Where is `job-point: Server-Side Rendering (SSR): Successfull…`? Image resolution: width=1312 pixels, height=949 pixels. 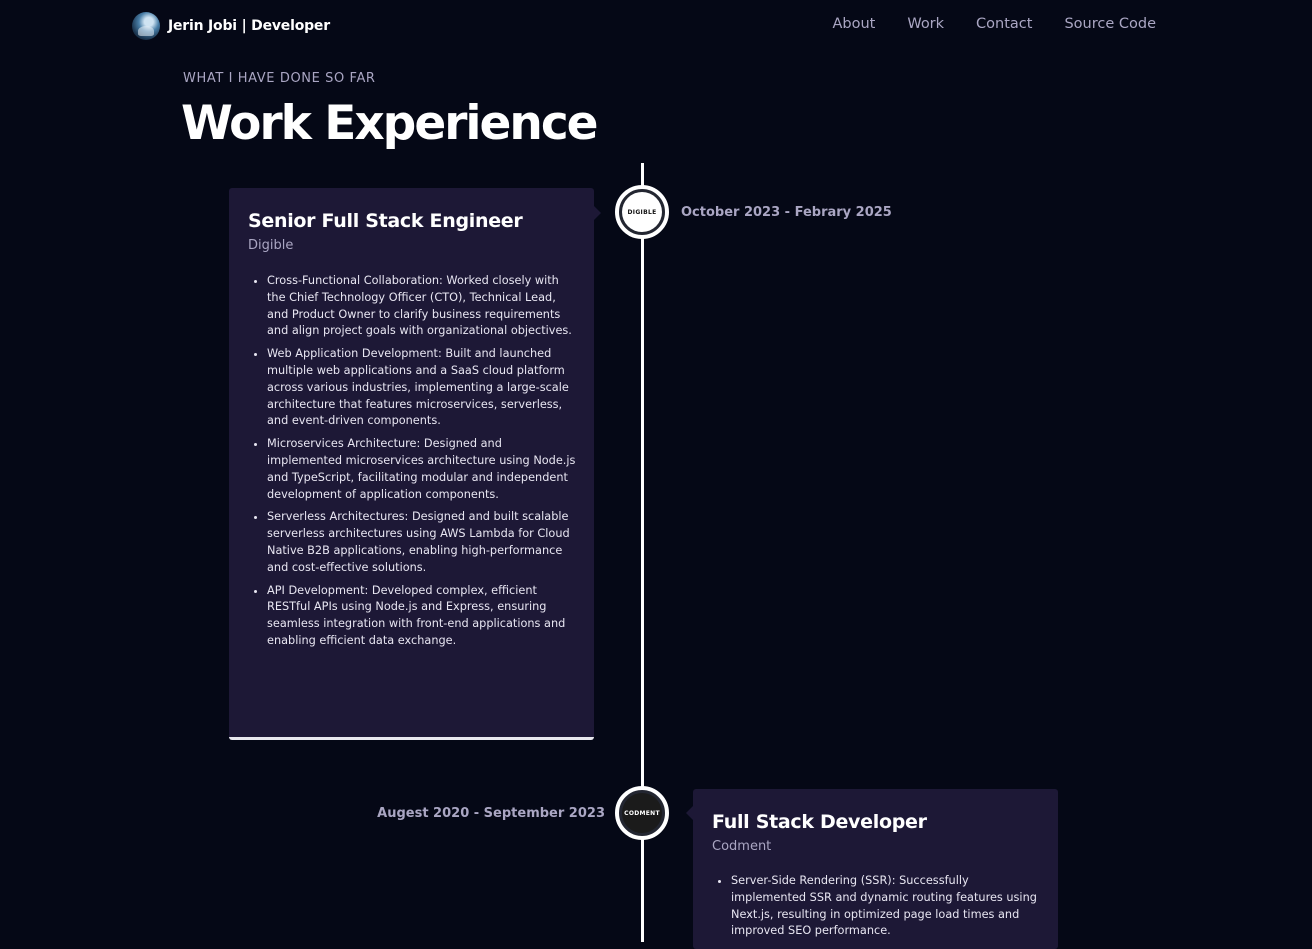 job-point: Server-Side Rendering (SSR): Successfull… is located at coordinates (887, 906).